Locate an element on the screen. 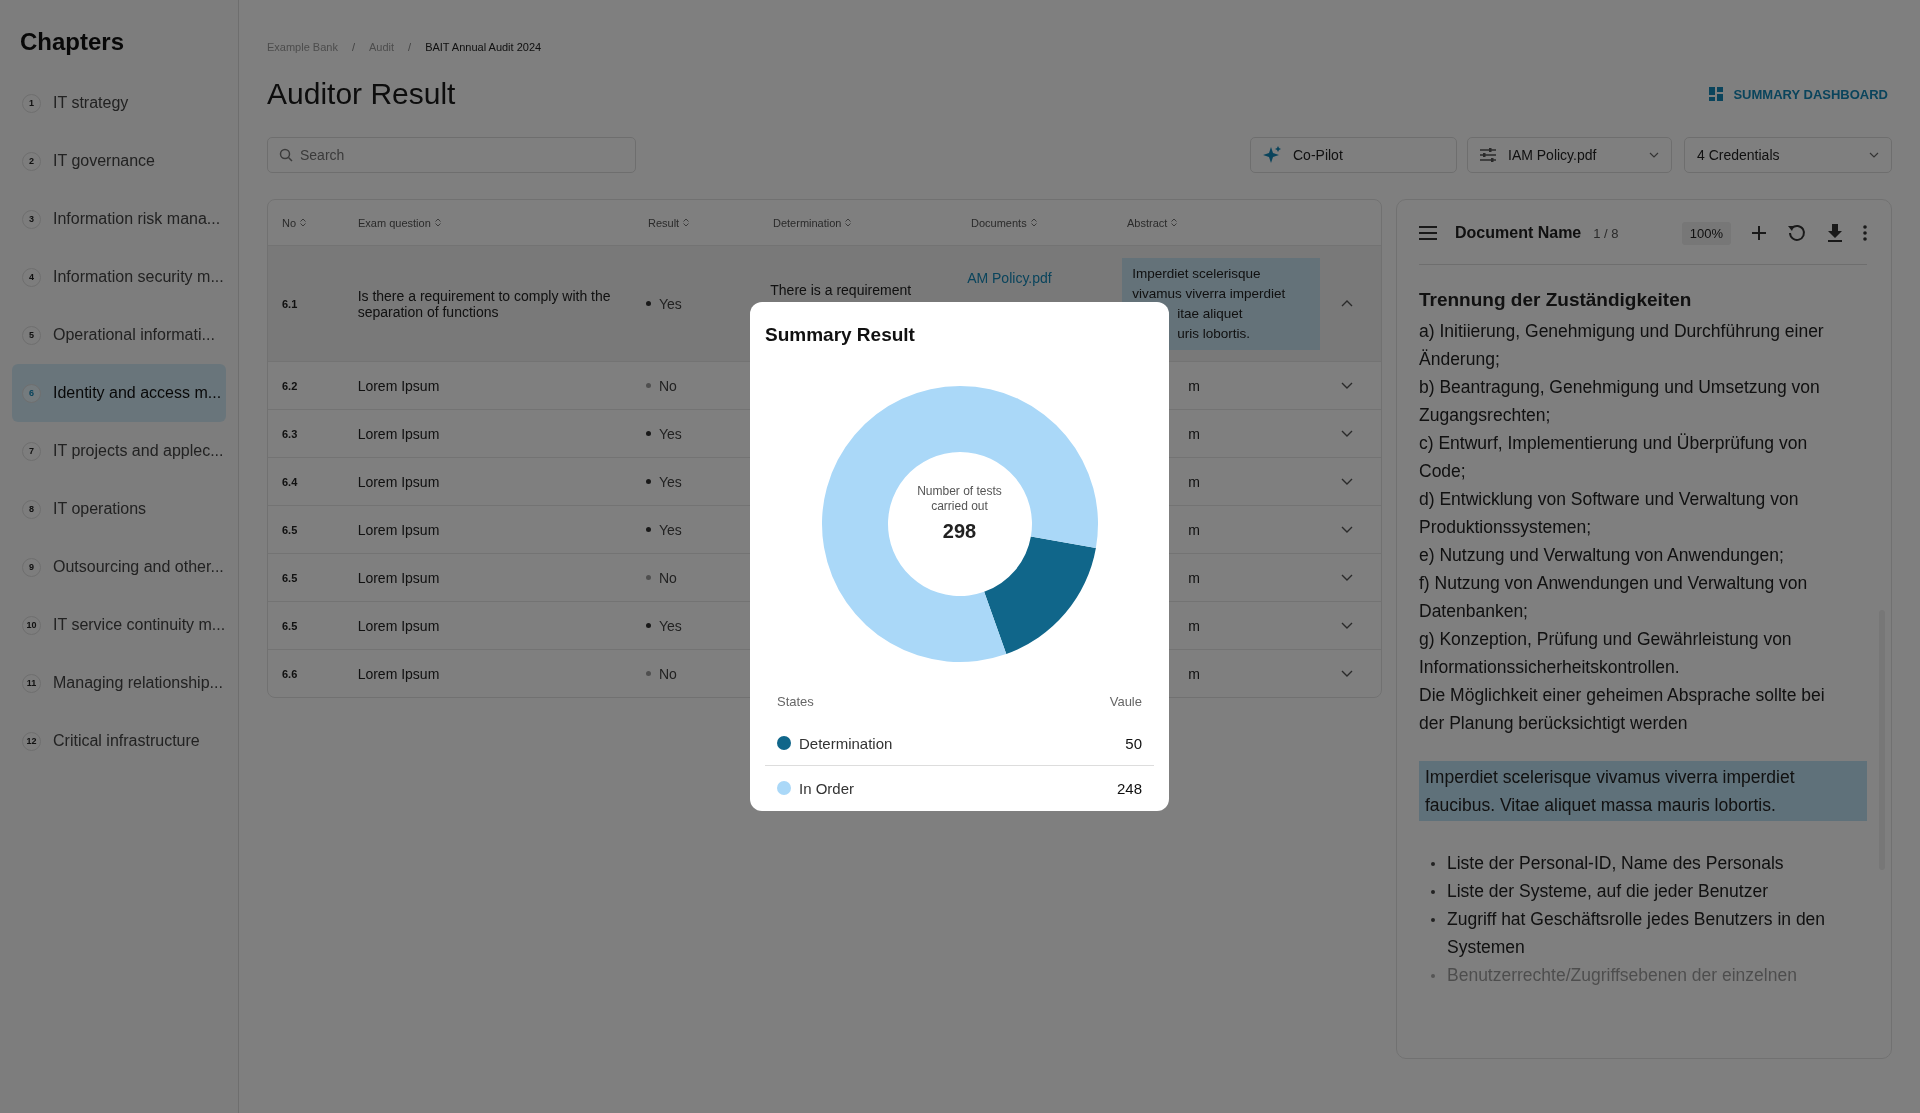 The height and width of the screenshot is (1113, 1920). document-title: Document Name is located at coordinates (1518, 233).